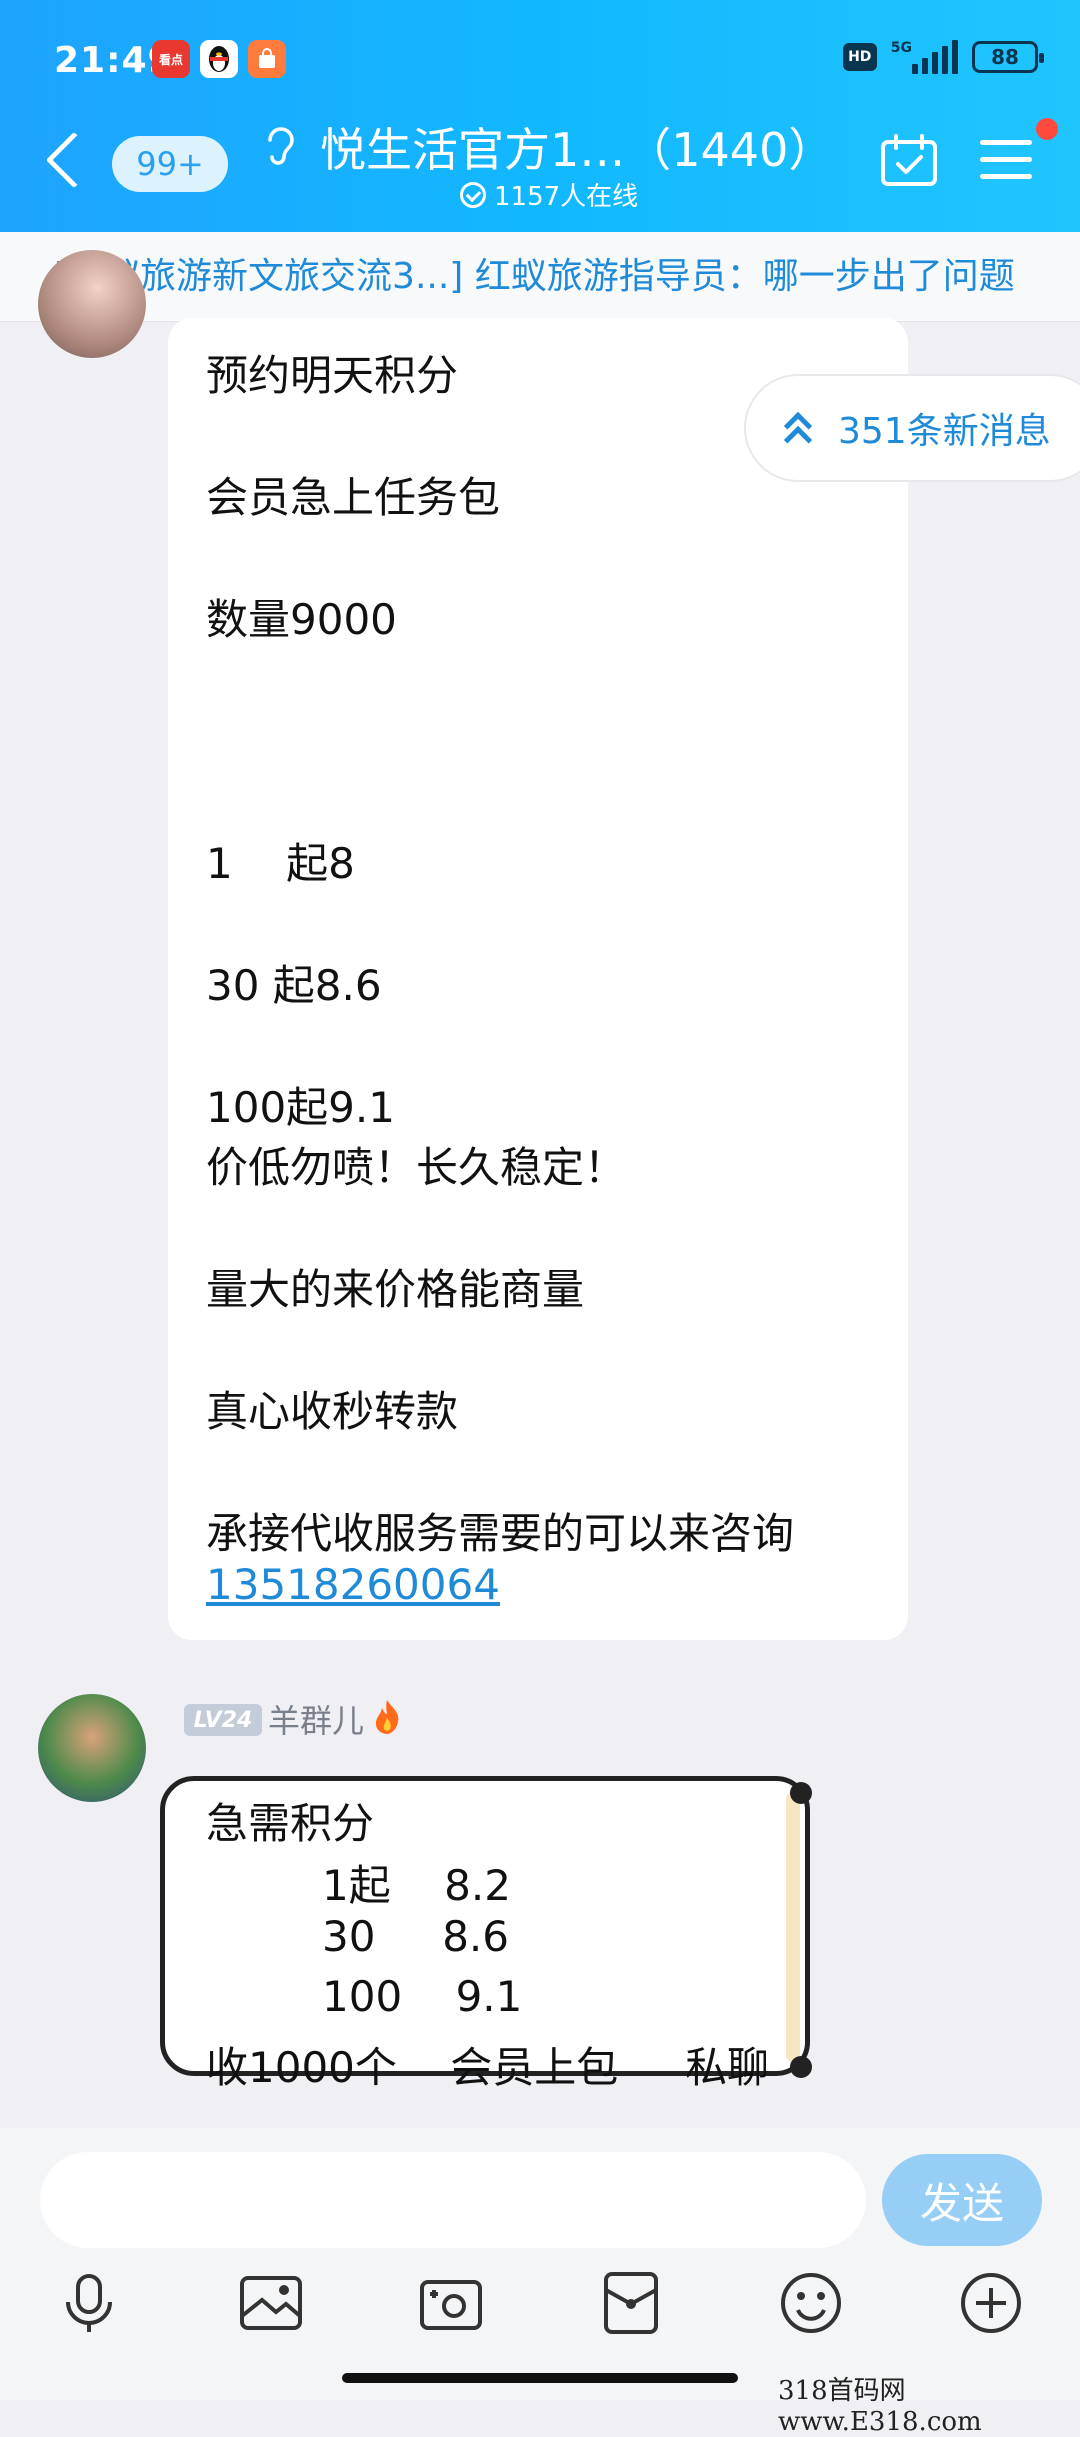  I want to click on shopping-app-icon, so click(267, 59).